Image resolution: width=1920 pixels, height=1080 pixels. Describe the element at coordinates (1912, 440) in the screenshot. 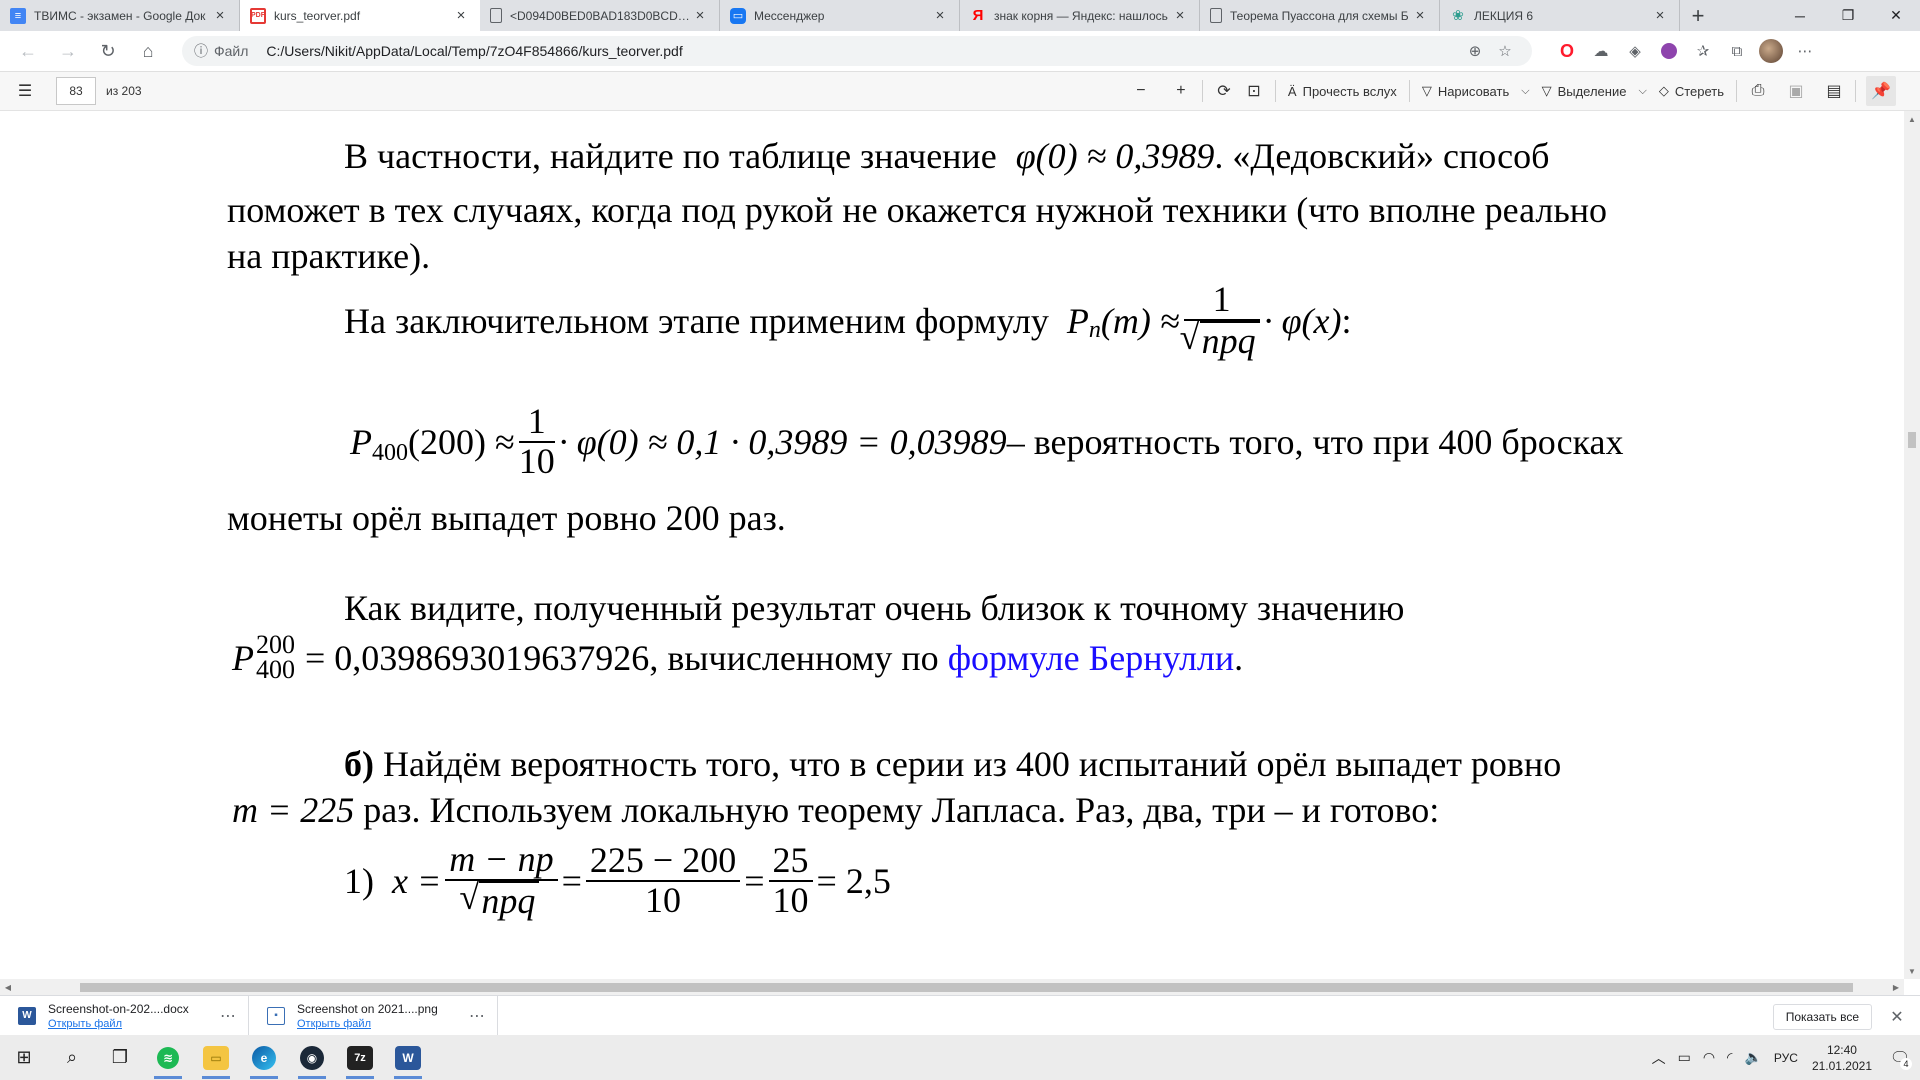

I see `vertical-scroll-thumb` at that location.